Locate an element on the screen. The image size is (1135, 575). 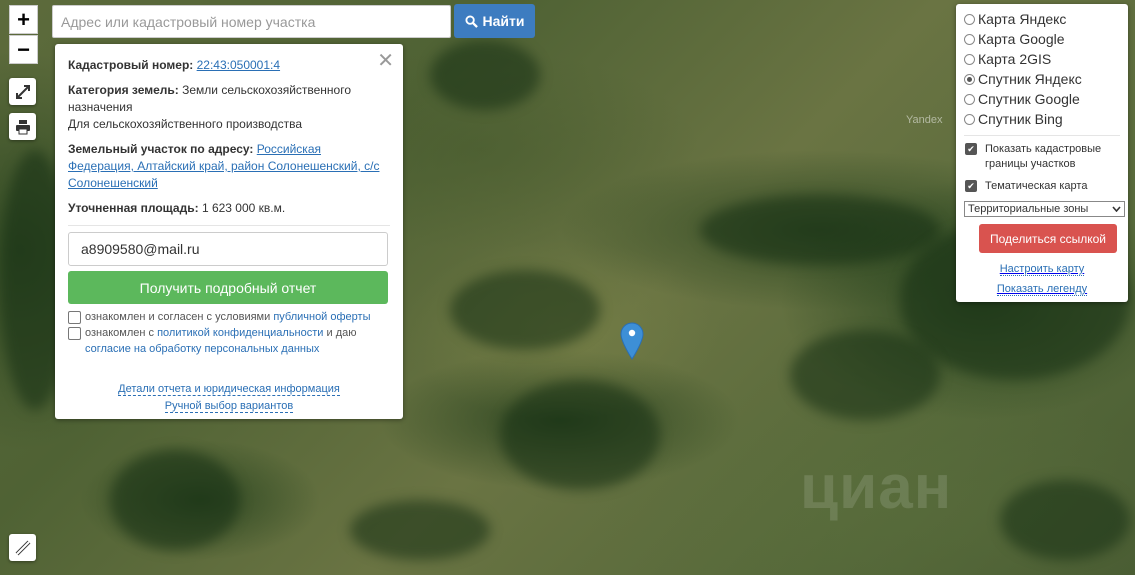
thematic-map-label: Тематическая карта is located at coordinates (1036, 186).